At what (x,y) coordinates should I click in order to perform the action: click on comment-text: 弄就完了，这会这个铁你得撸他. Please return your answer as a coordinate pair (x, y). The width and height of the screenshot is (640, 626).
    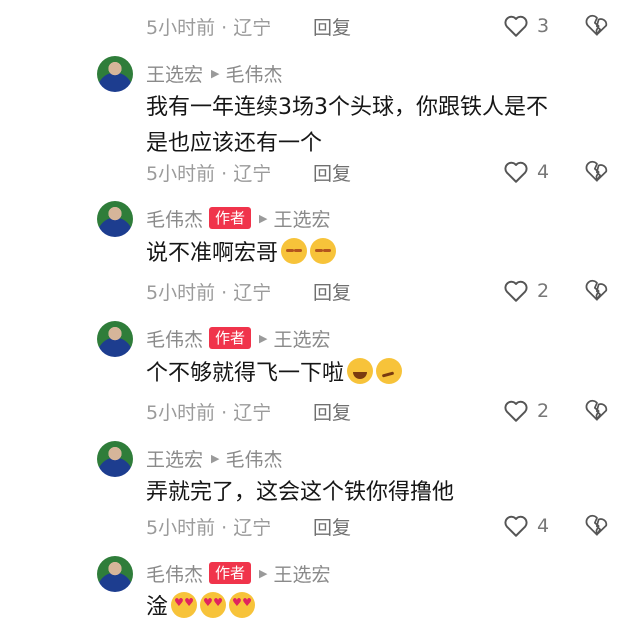
    Looking at the image, I should click on (381, 493).